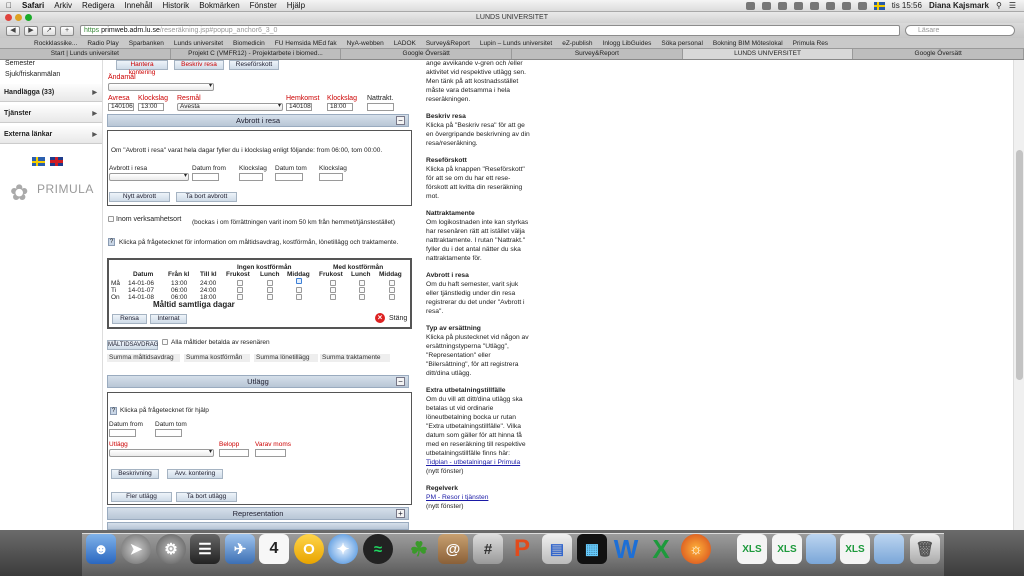 This screenshot has width=1024, height=576. What do you see at coordinates (889, 549) in the screenshot?
I see `folder-icon` at bounding box center [889, 549].